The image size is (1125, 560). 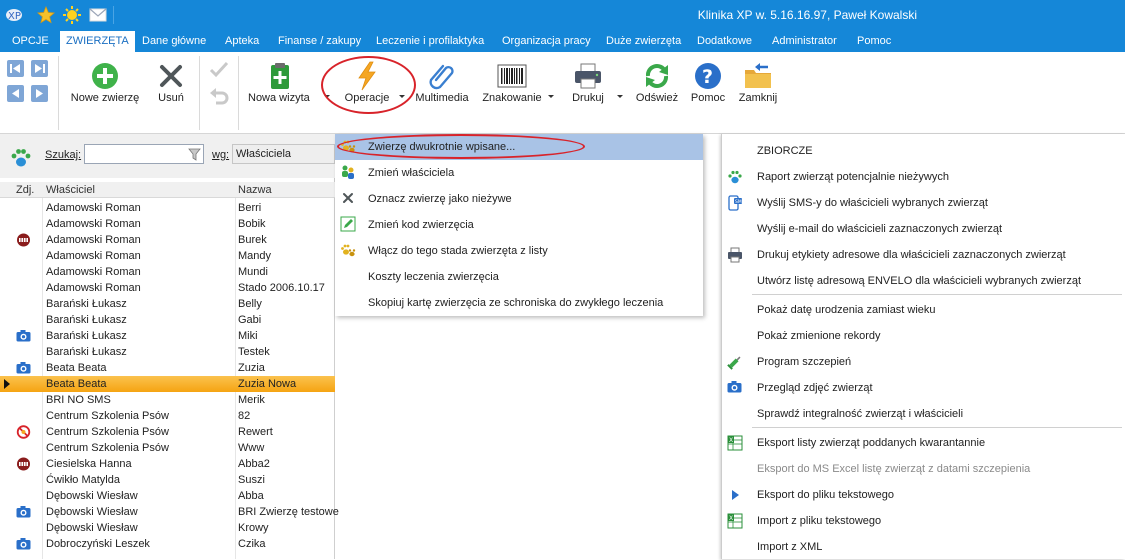 What do you see at coordinates (255, 190) in the screenshot?
I see `column-name: Nazwa` at bounding box center [255, 190].